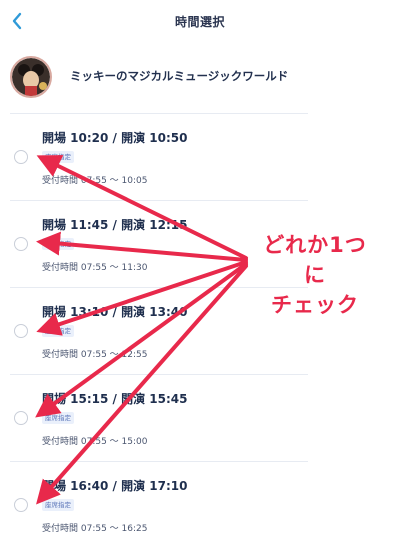  Describe the element at coordinates (315, 260) in the screenshot. I see `annotation-line-1: どれか1つに` at that location.